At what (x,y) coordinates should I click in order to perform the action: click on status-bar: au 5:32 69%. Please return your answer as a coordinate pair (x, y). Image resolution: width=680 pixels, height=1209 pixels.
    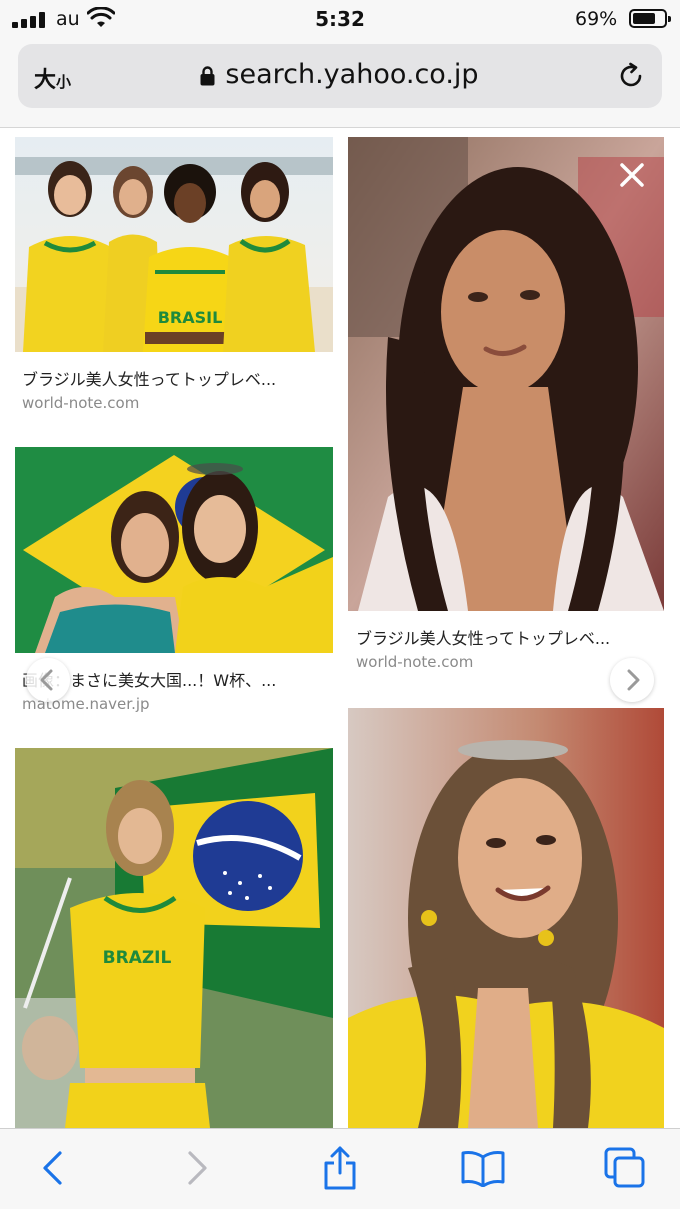
    Looking at the image, I should click on (340, 20).